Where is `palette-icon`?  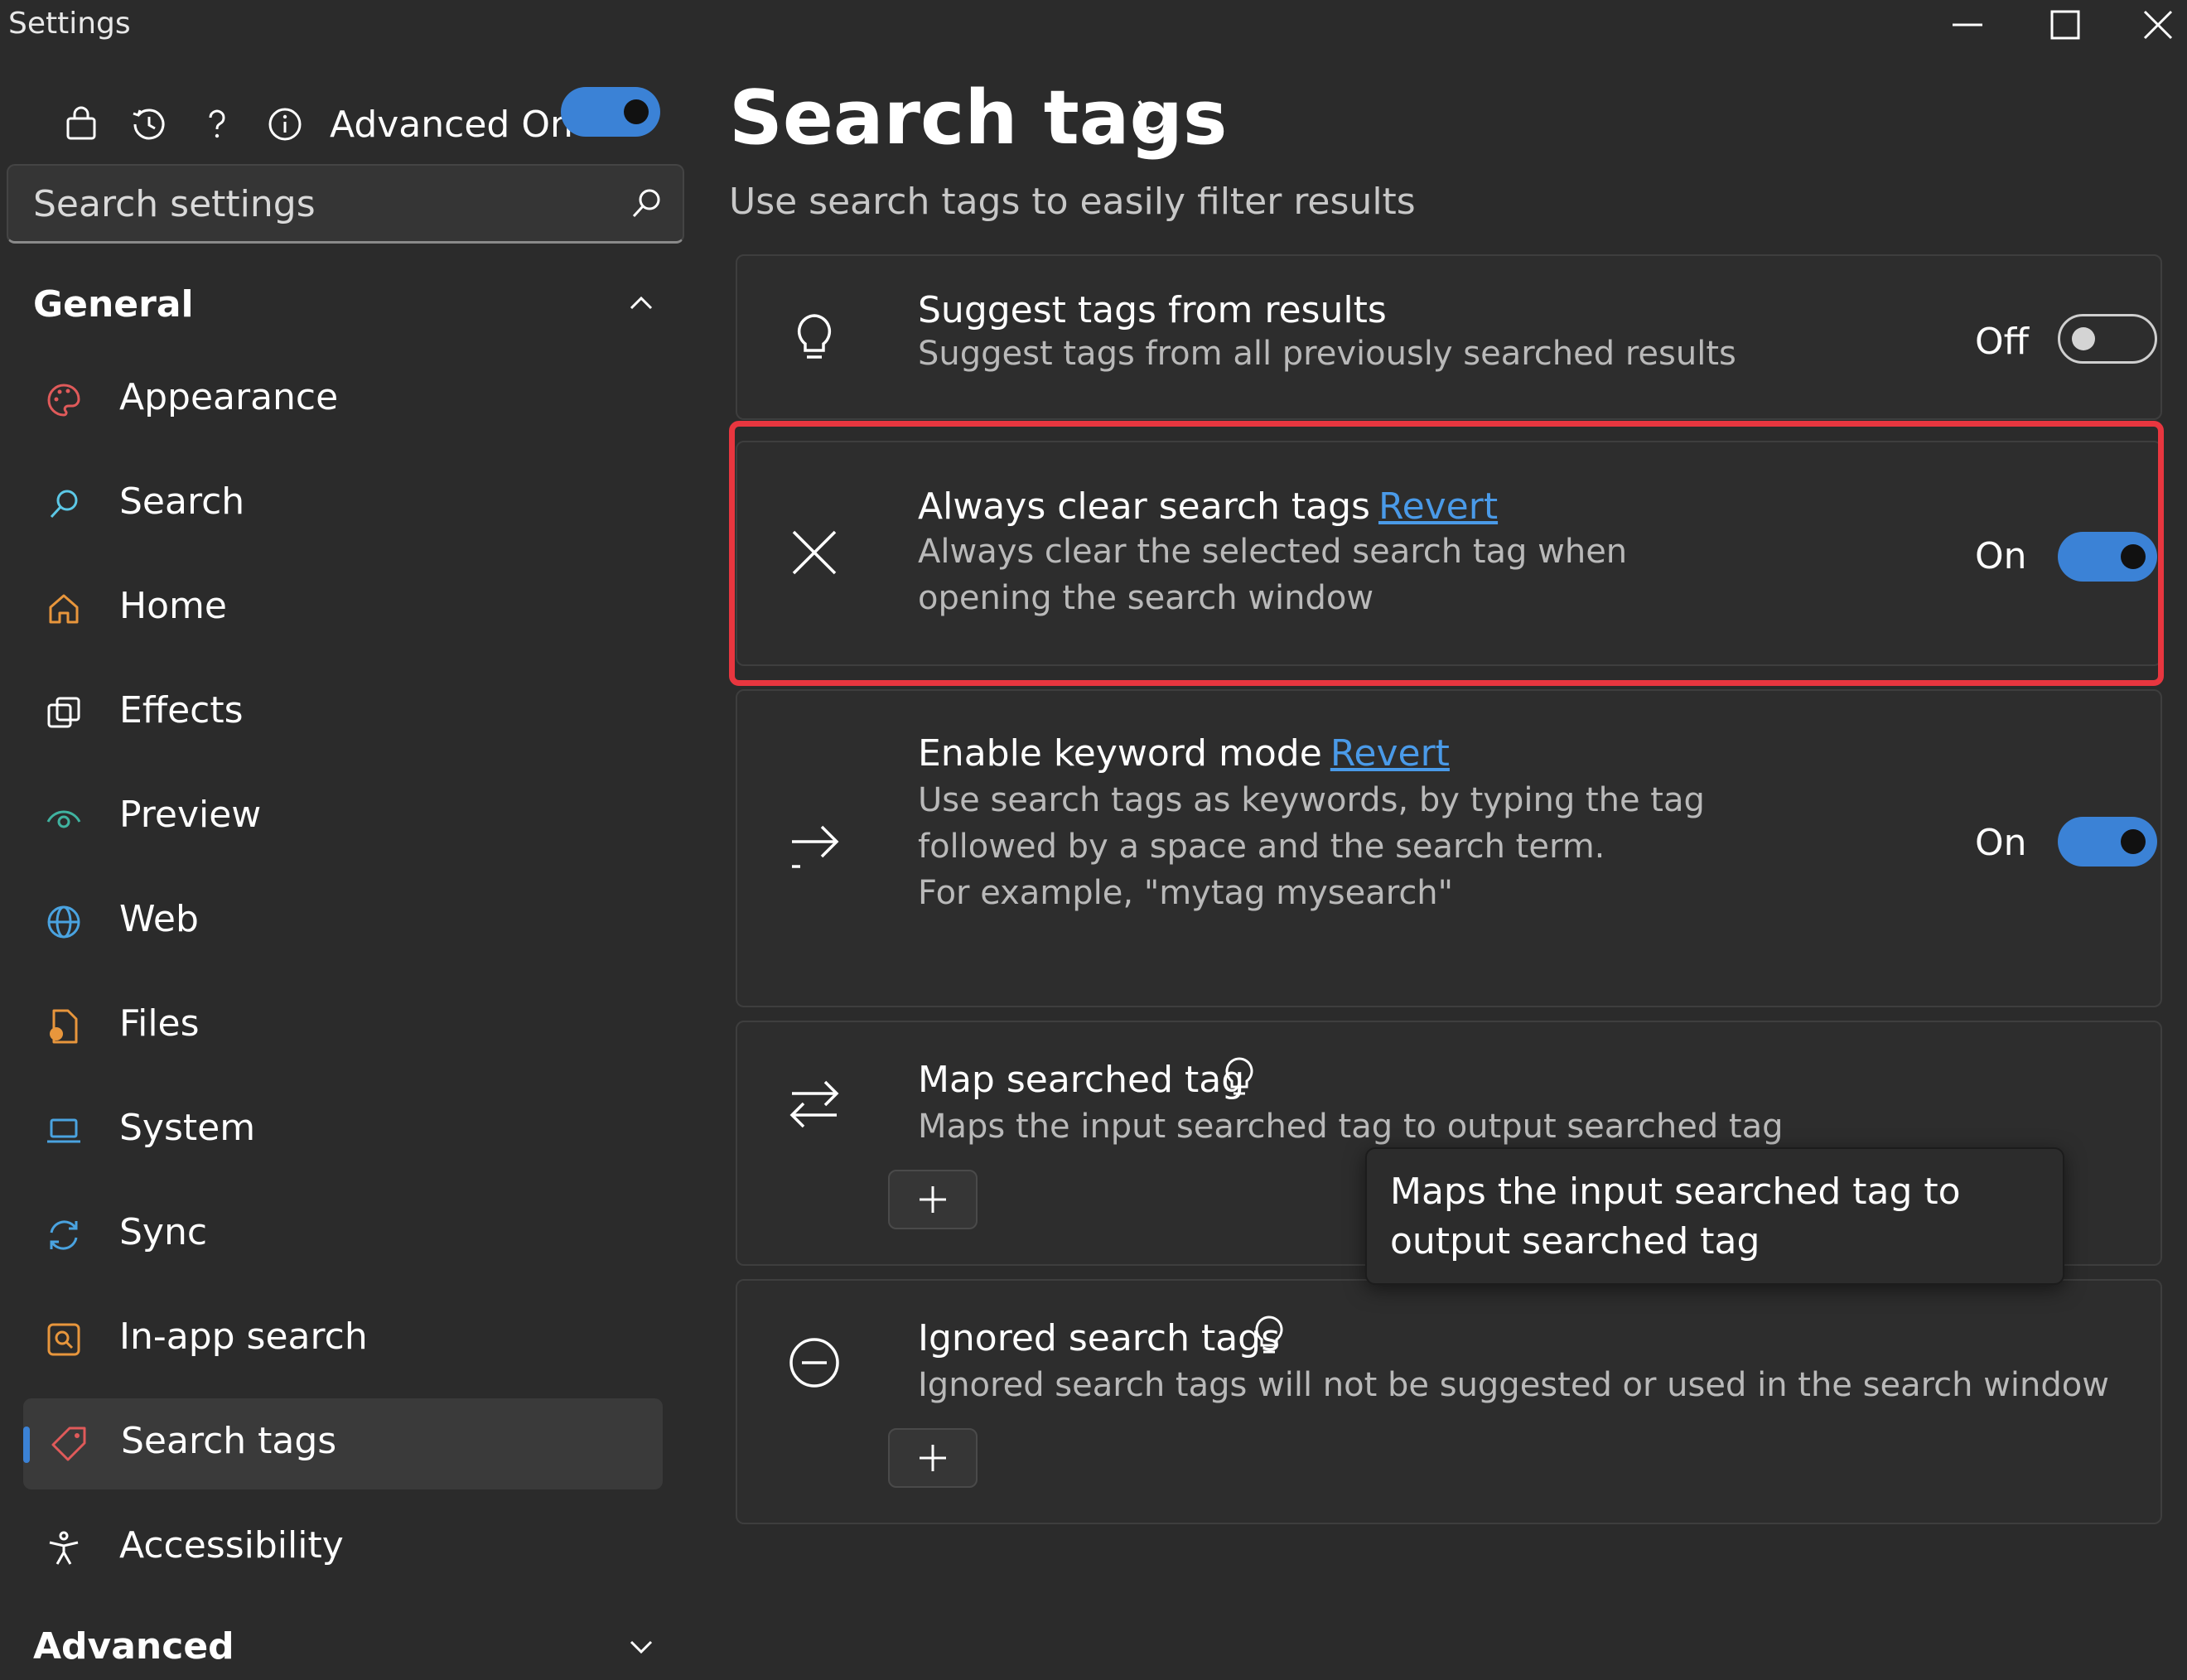
palette-icon is located at coordinates (63, 400).